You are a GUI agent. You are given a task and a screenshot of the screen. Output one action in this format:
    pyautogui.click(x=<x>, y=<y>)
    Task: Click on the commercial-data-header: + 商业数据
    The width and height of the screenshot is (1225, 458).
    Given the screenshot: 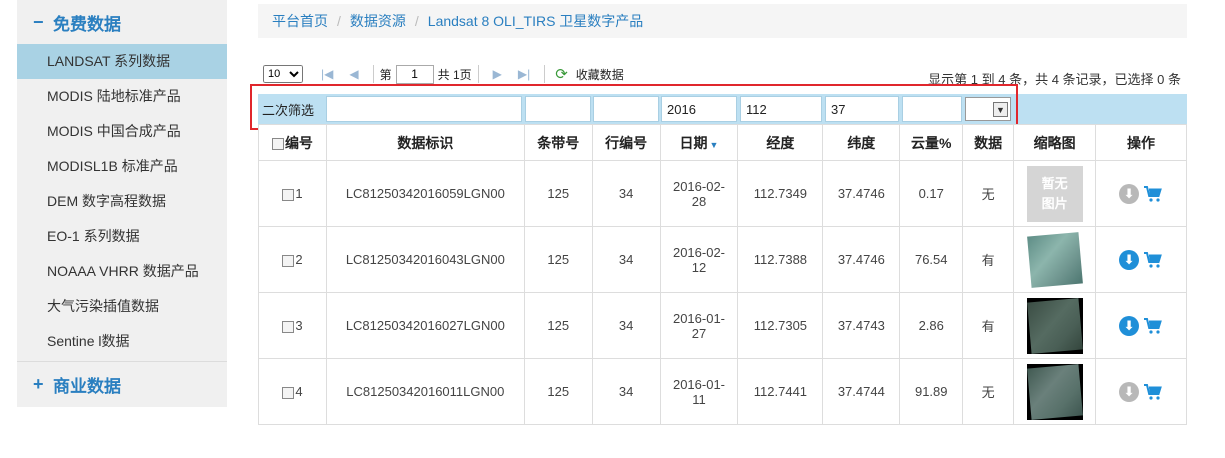 What is the action you would take?
    pyautogui.click(x=122, y=384)
    